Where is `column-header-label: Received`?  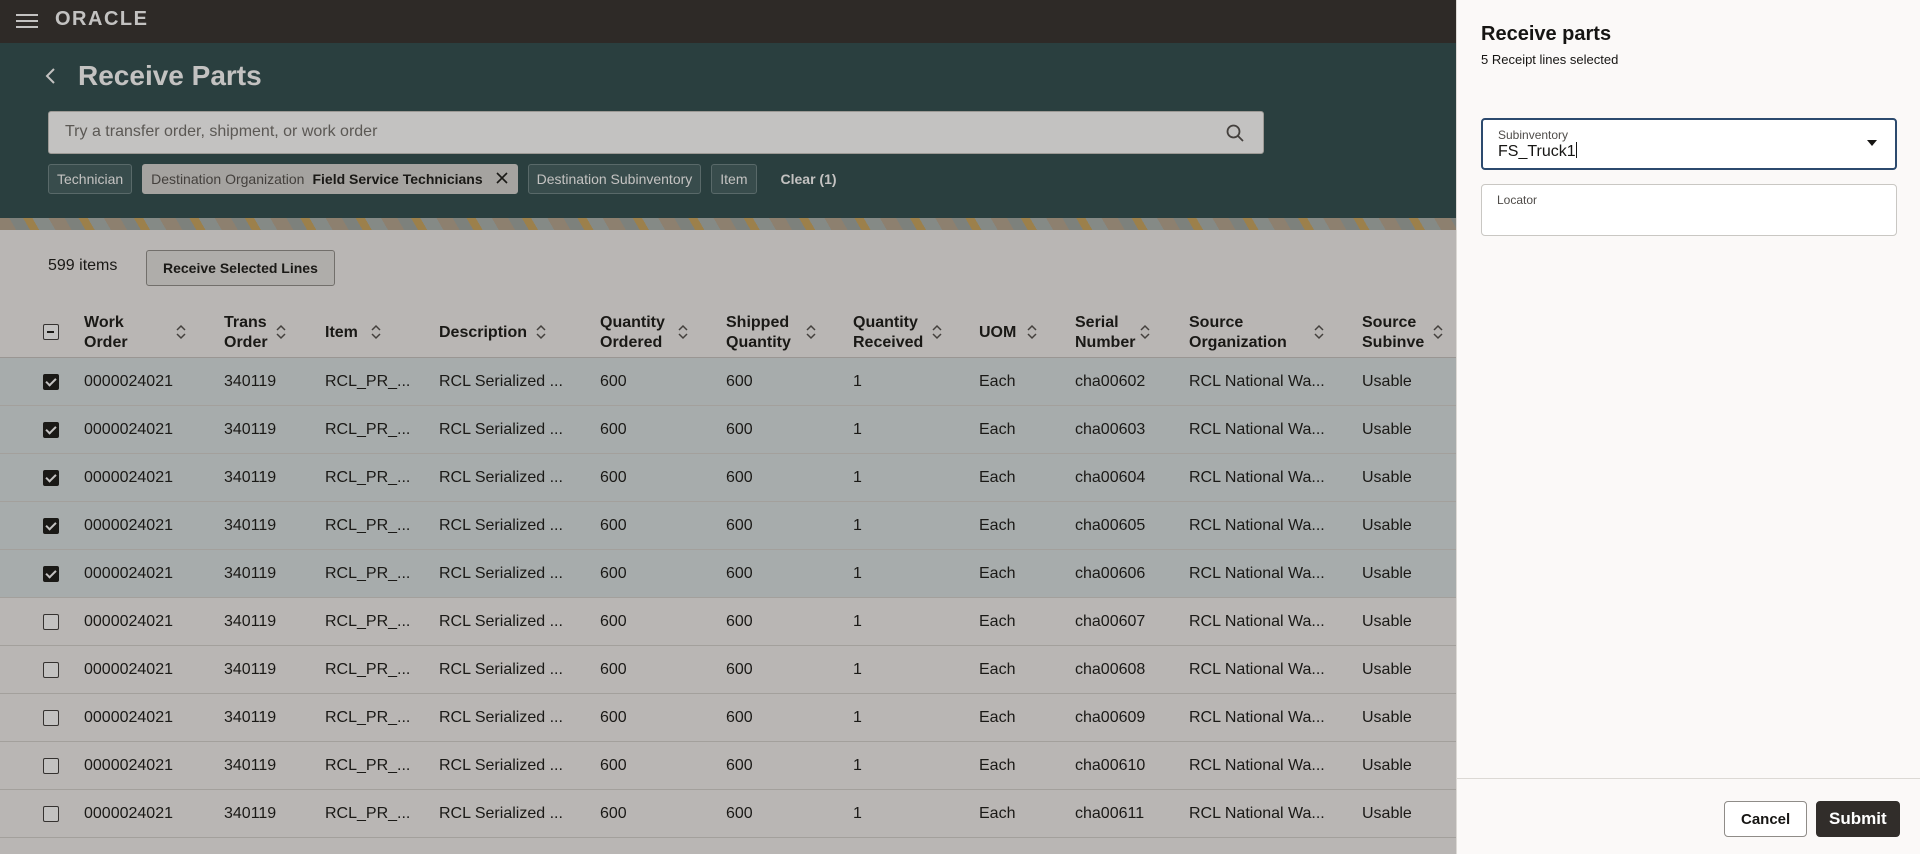
column-header-label: Received is located at coordinates (888, 342).